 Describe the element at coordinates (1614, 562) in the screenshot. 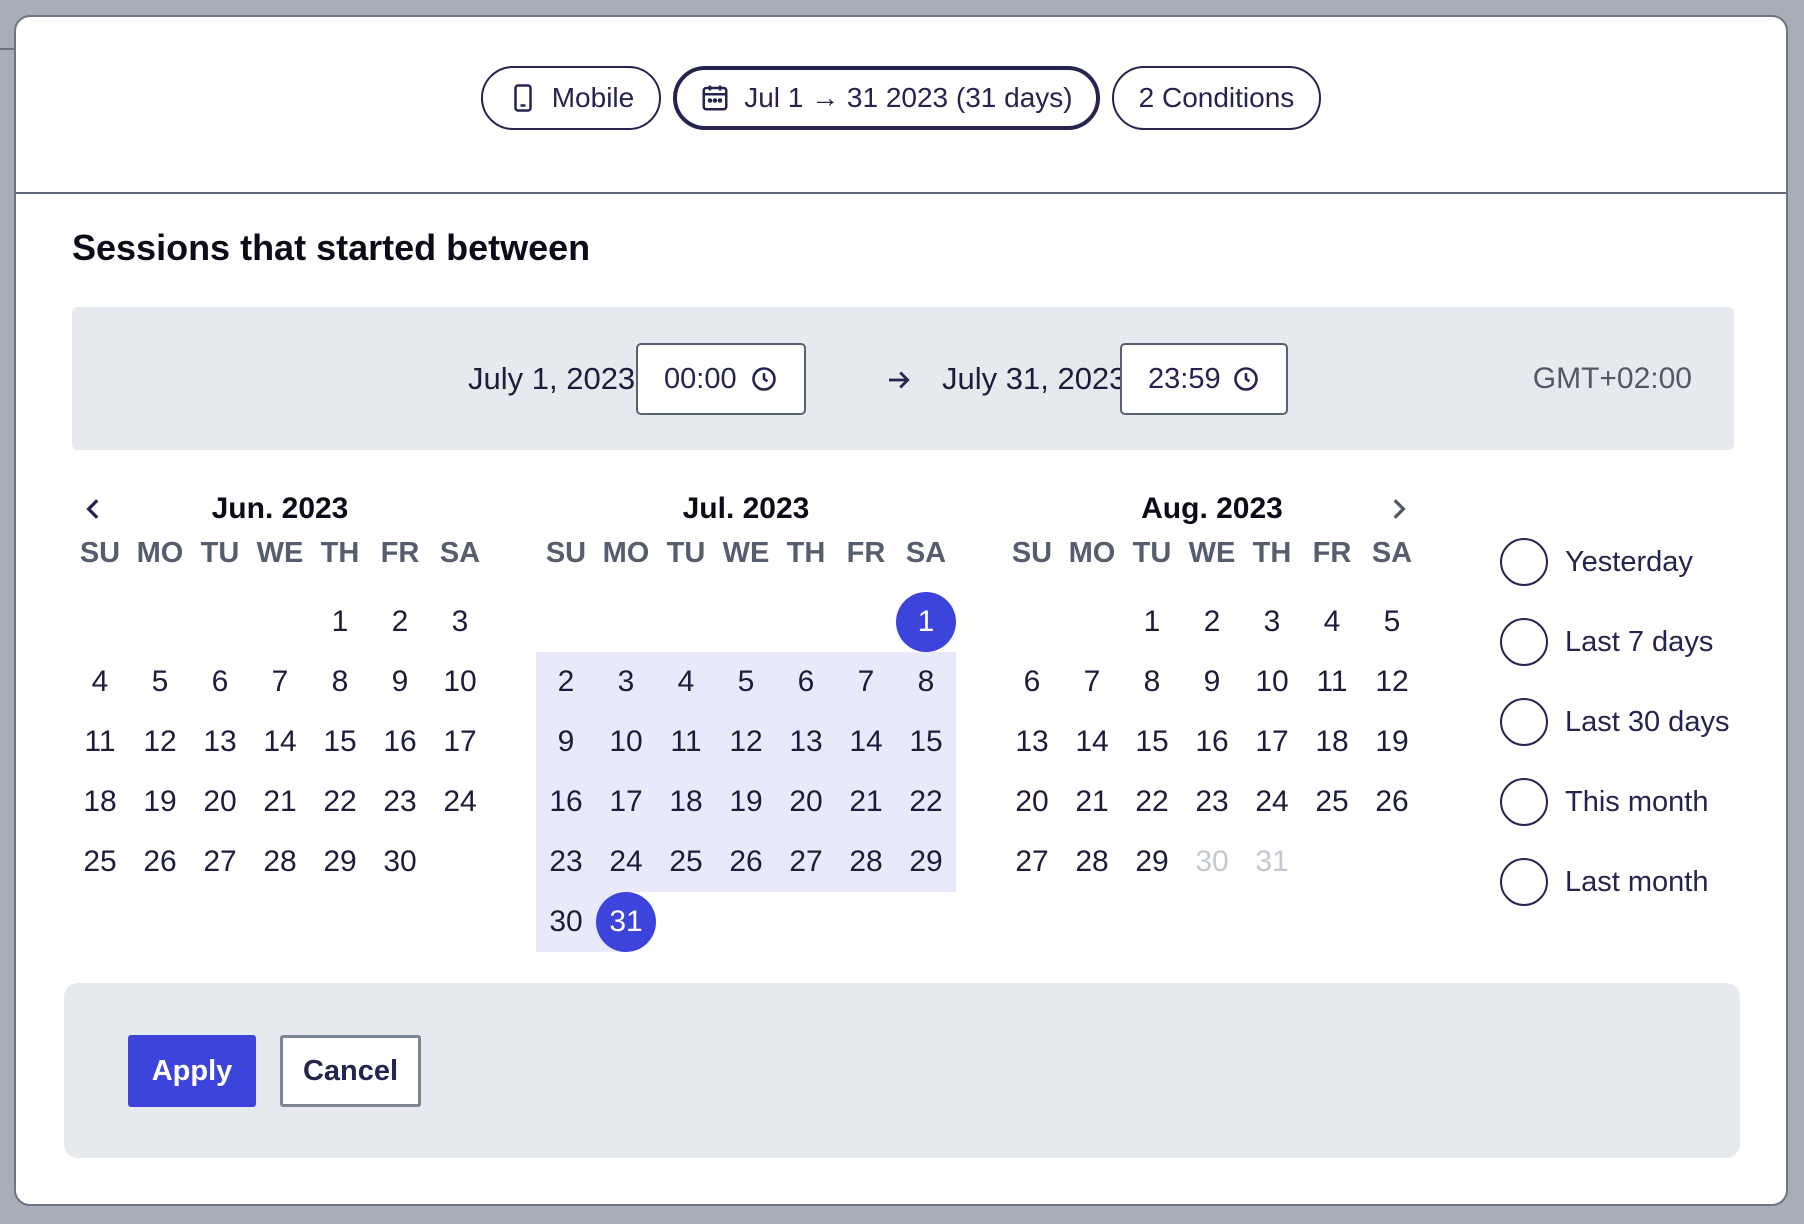

I see `preset-yesterday: Yesterday` at that location.